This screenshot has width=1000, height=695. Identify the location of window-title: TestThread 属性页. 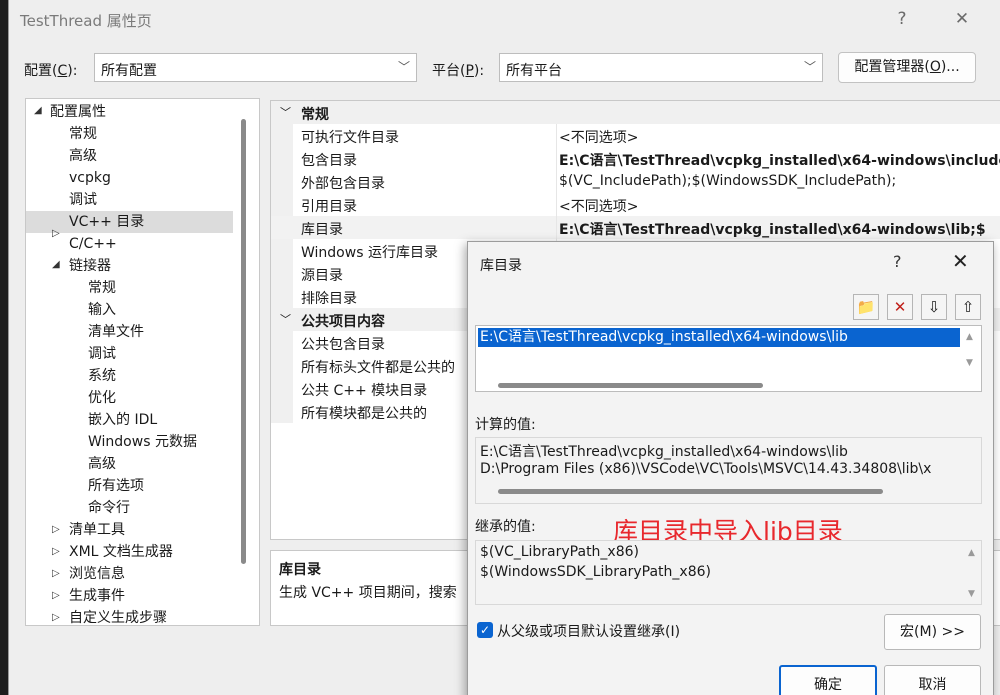
(86, 21).